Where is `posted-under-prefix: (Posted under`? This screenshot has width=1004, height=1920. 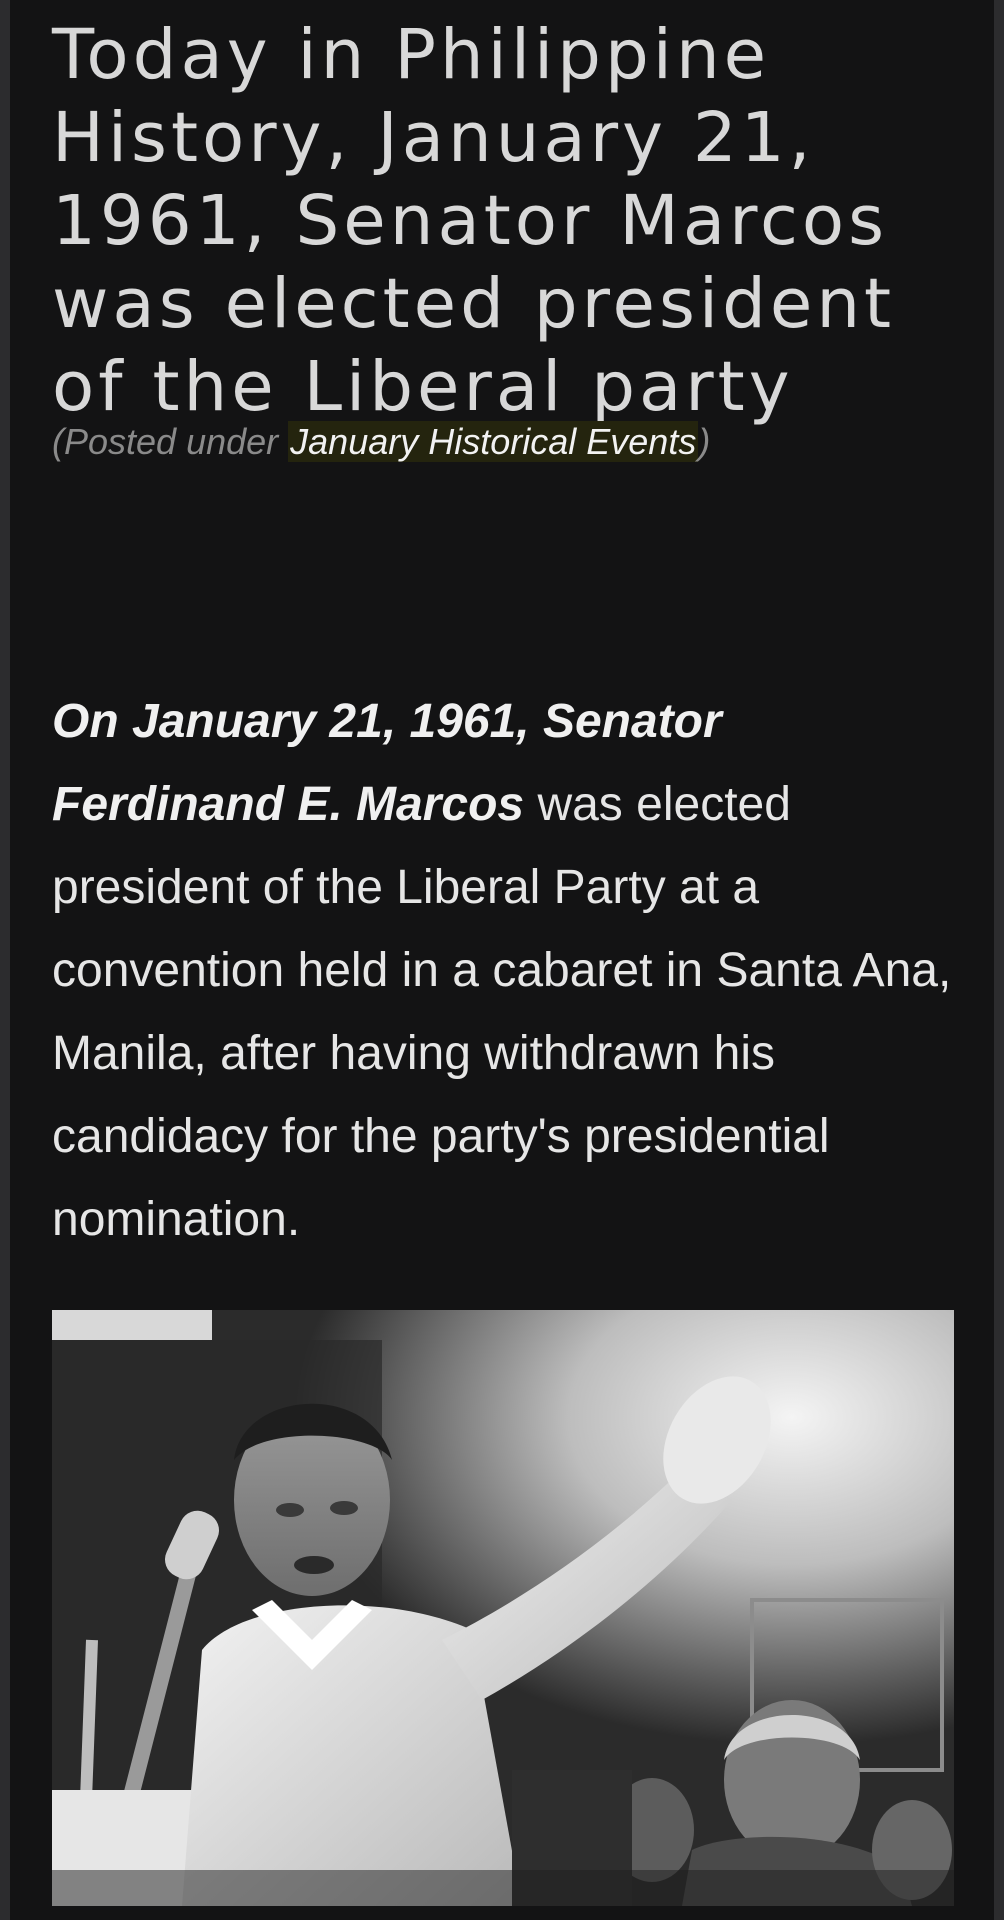
posted-under-prefix: (Posted under is located at coordinates (170, 441).